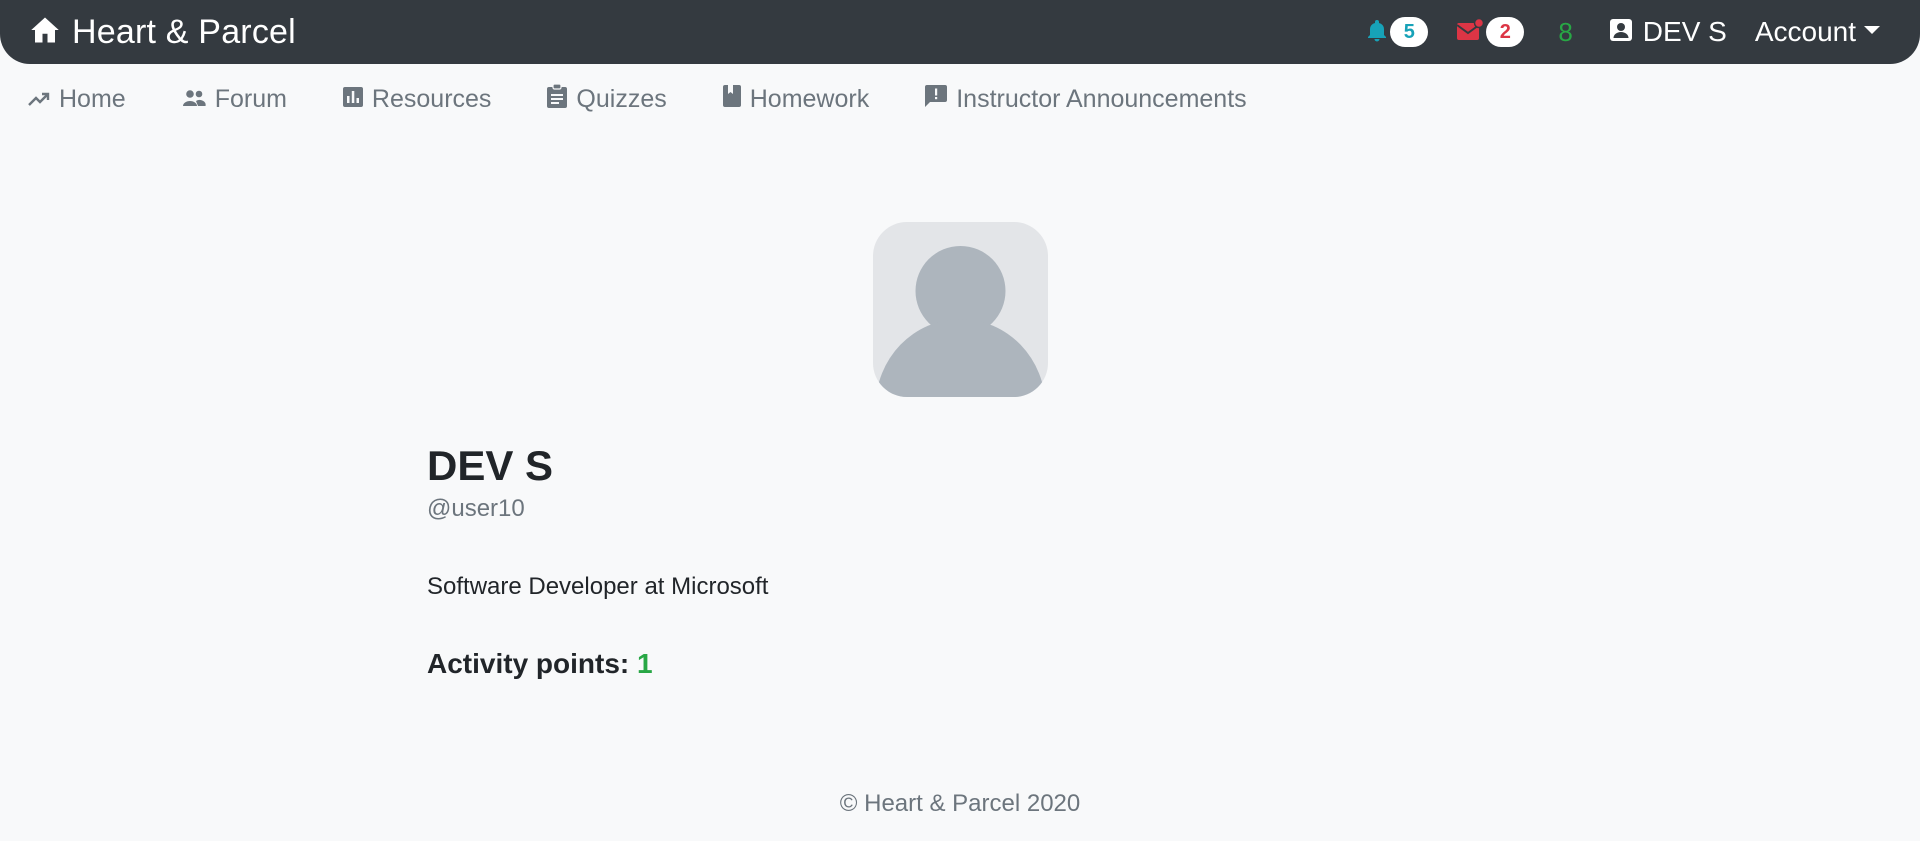 The image size is (1920, 841). Describe the element at coordinates (977, 664) in the screenshot. I see `activity-points: Activity points: 1` at that location.